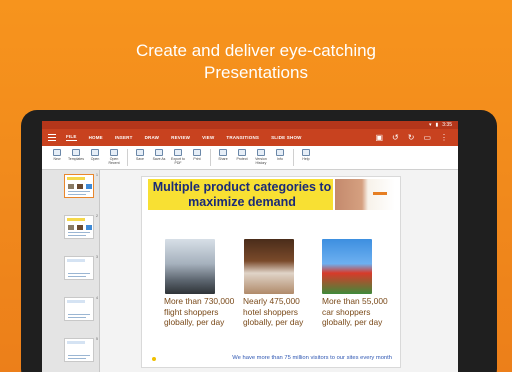 This screenshot has height=372, width=512. What do you see at coordinates (250, 125) in the screenshot?
I see `status-bar: ▾ ▮ 3:35` at bounding box center [250, 125].